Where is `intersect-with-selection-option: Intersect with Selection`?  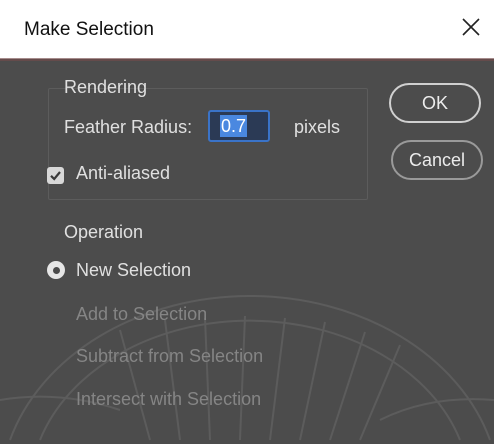 intersect-with-selection-option: Intersect with Selection is located at coordinates (169, 399).